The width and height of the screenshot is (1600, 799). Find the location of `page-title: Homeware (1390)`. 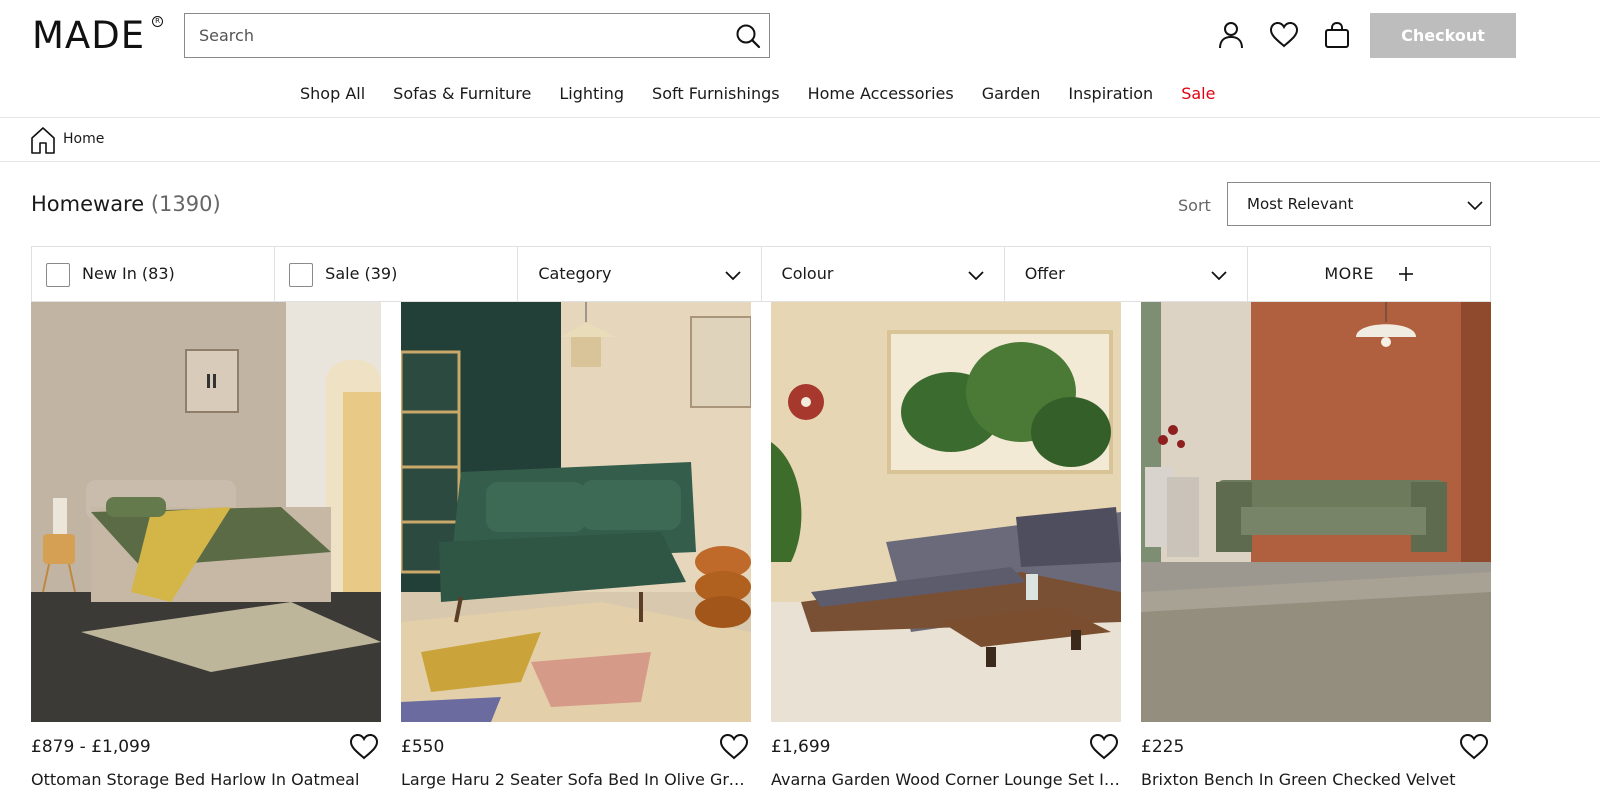

page-title: Homeware (1390) is located at coordinates (126, 204).